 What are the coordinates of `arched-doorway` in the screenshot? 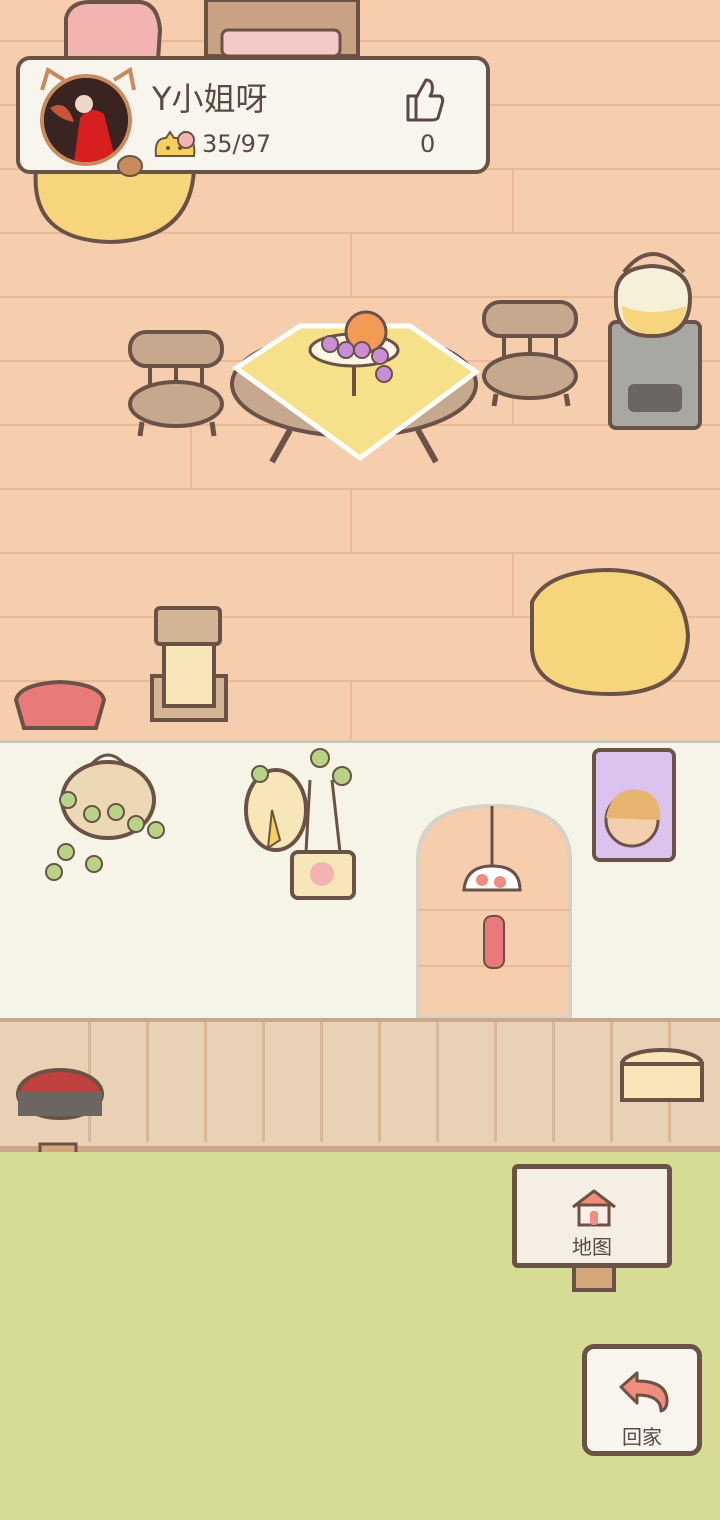 It's located at (494, 911).